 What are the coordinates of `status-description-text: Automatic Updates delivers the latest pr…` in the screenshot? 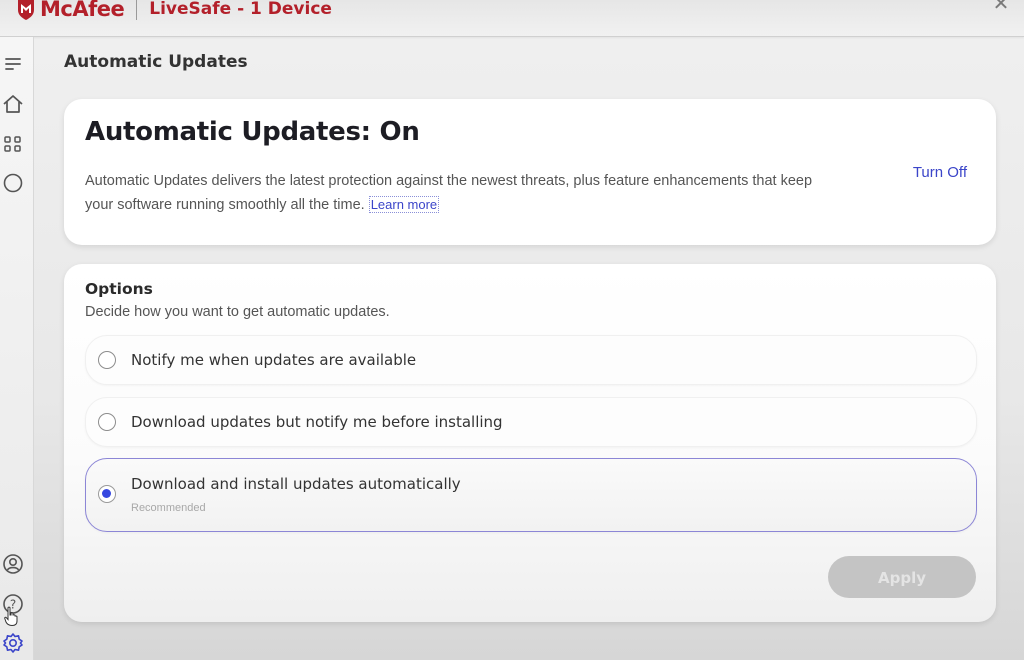 It's located at (449, 193).